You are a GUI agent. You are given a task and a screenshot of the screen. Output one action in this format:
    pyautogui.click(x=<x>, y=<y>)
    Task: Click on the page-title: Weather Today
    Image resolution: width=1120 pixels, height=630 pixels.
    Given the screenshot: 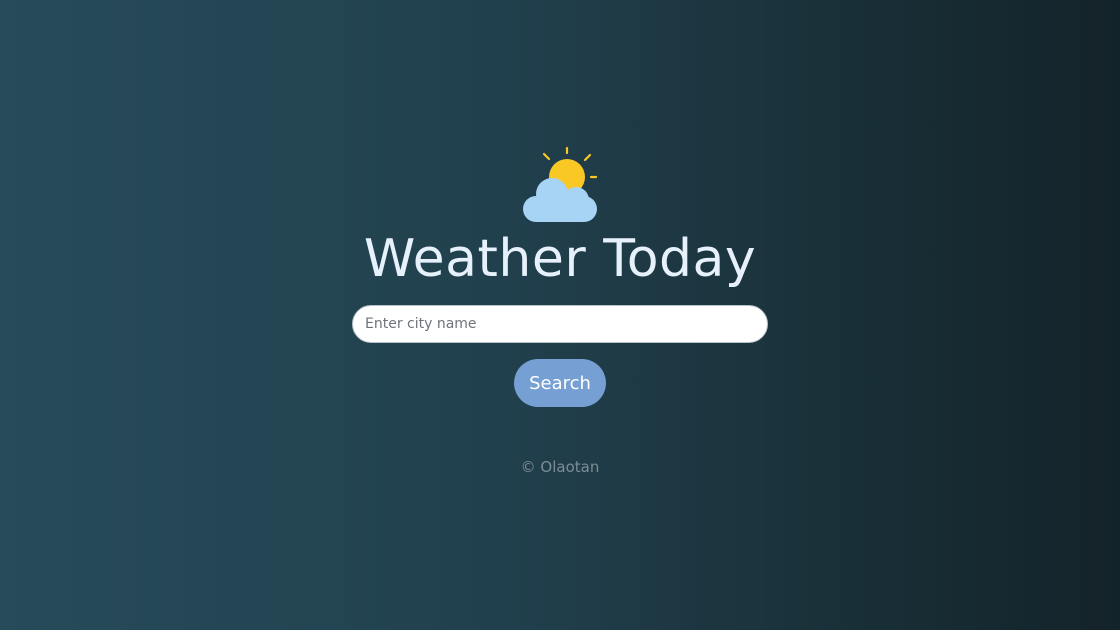 What is the action you would take?
    pyautogui.click(x=560, y=259)
    